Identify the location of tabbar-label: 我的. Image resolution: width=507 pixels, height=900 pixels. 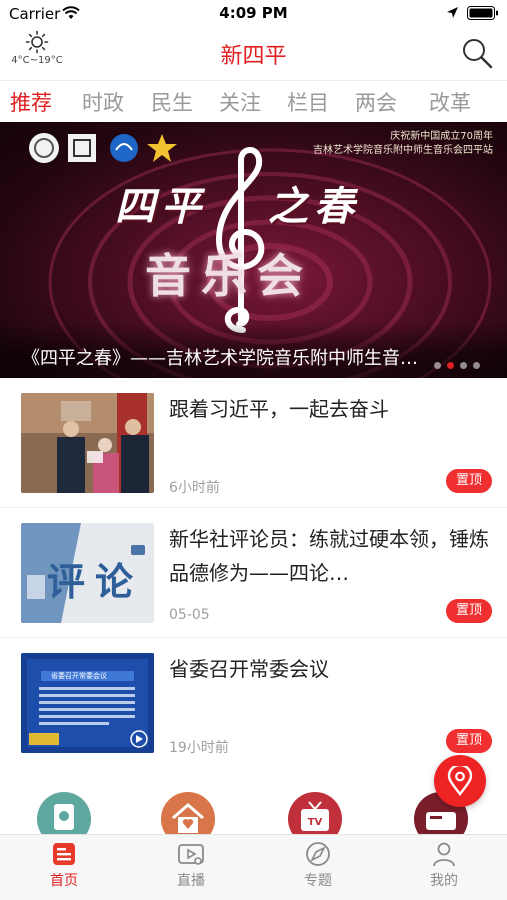
(444, 881).